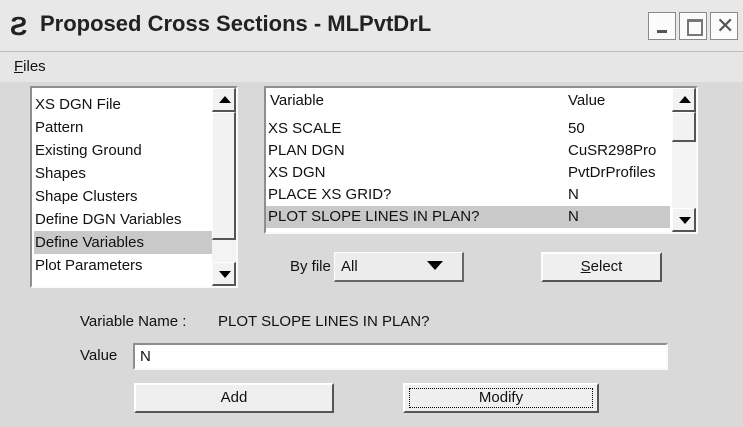  I want to click on table-cell-variable: XS SCALE, so click(305, 128).